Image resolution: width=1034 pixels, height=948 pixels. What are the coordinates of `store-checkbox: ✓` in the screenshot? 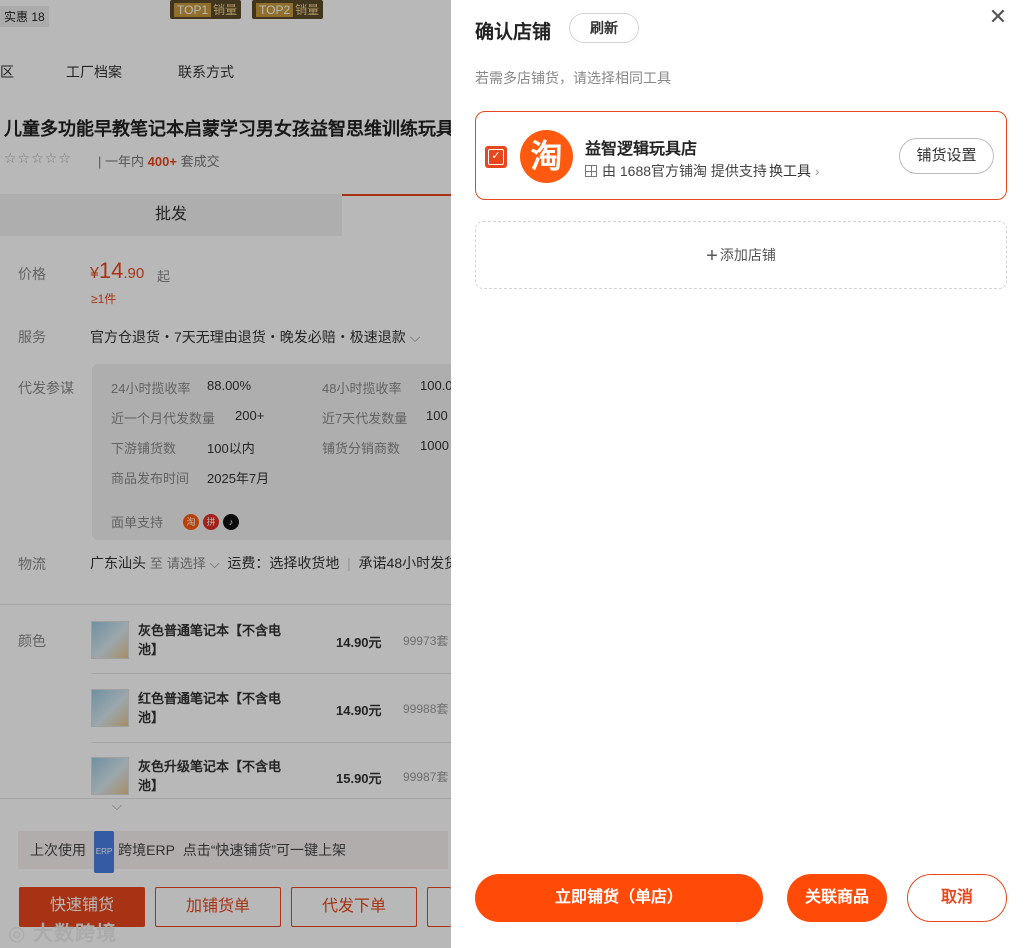 It's located at (496, 157).